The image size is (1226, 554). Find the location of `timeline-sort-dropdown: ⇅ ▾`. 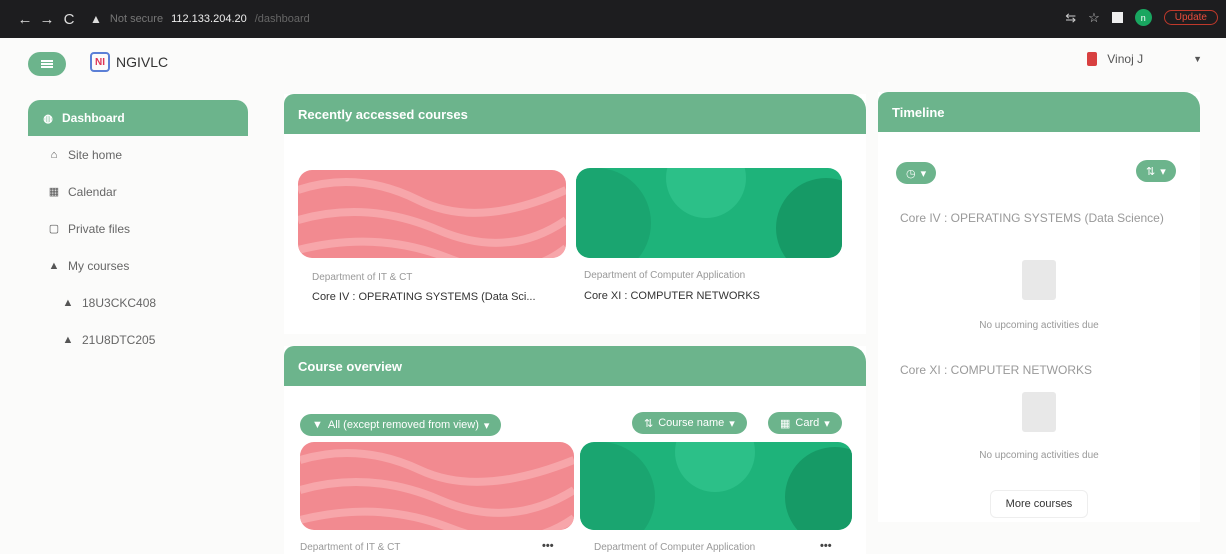

timeline-sort-dropdown: ⇅ ▾ is located at coordinates (1156, 171).